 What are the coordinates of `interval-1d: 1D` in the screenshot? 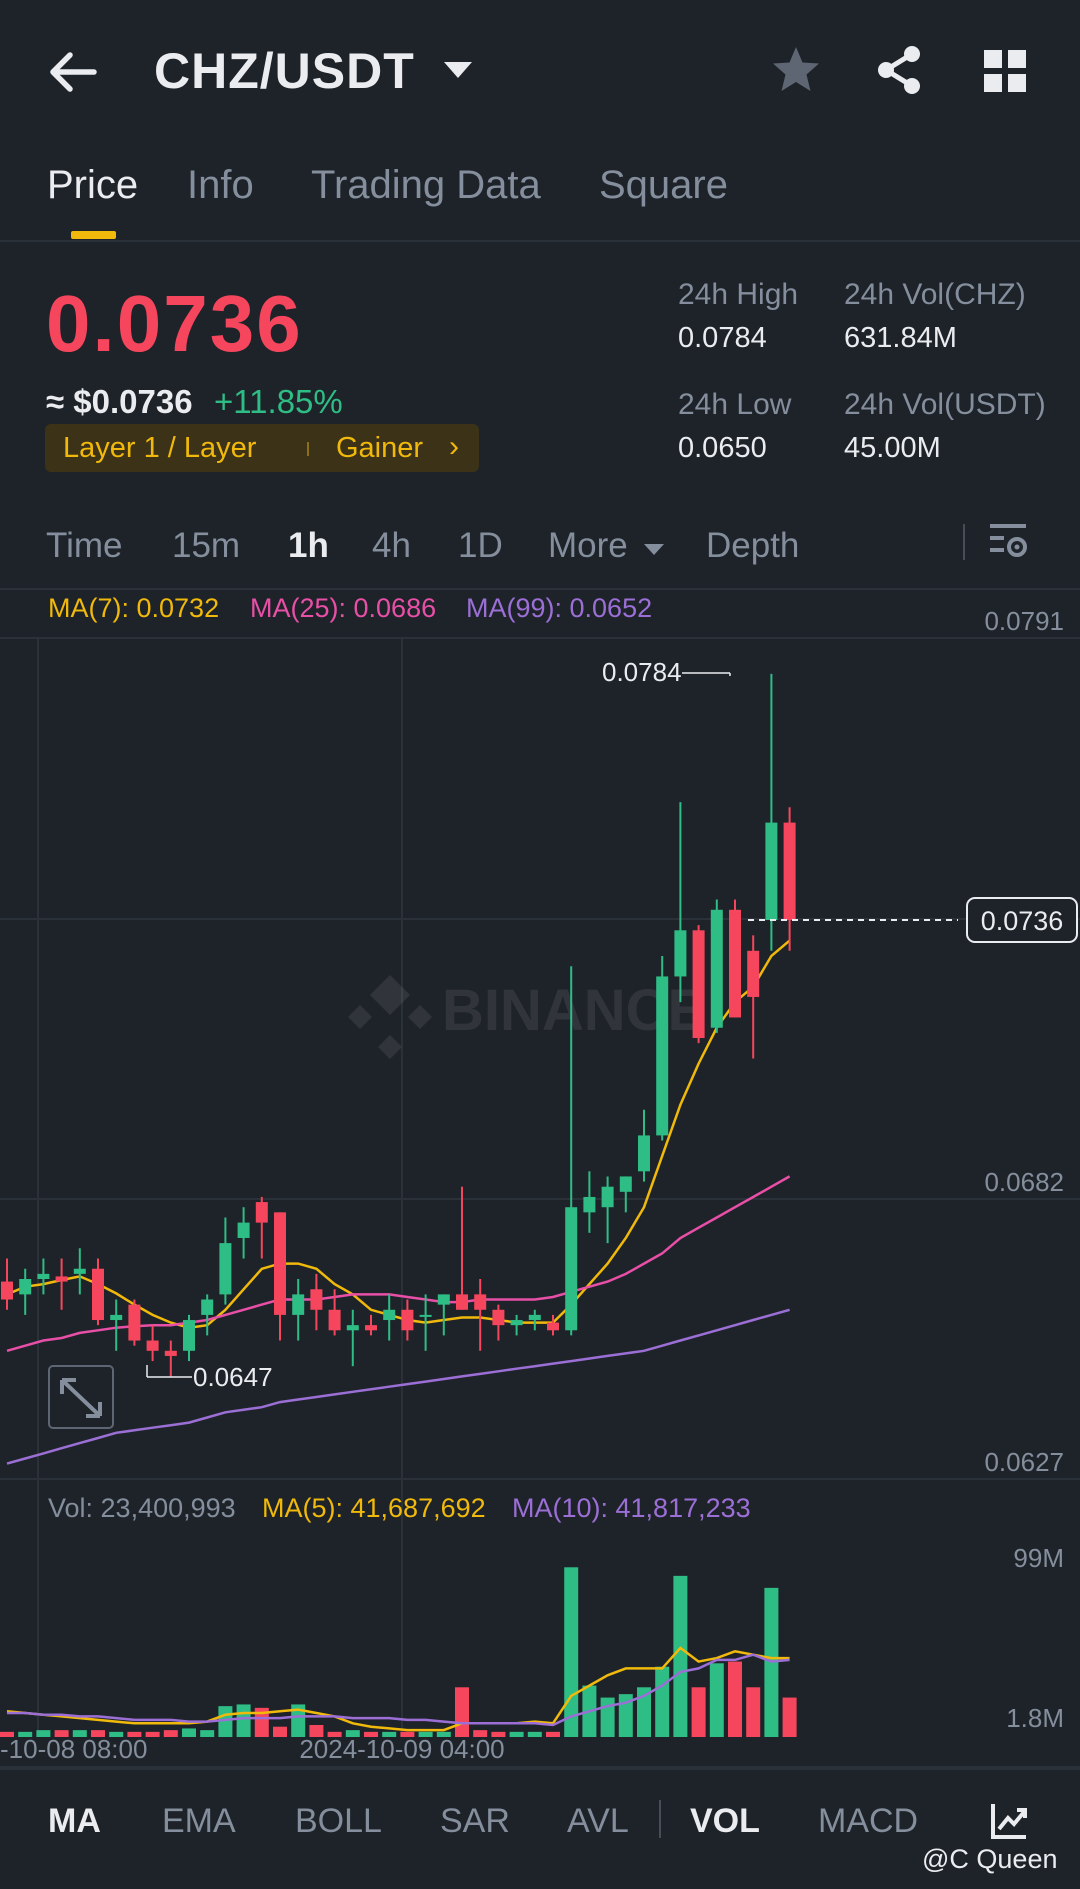 It's located at (480, 546).